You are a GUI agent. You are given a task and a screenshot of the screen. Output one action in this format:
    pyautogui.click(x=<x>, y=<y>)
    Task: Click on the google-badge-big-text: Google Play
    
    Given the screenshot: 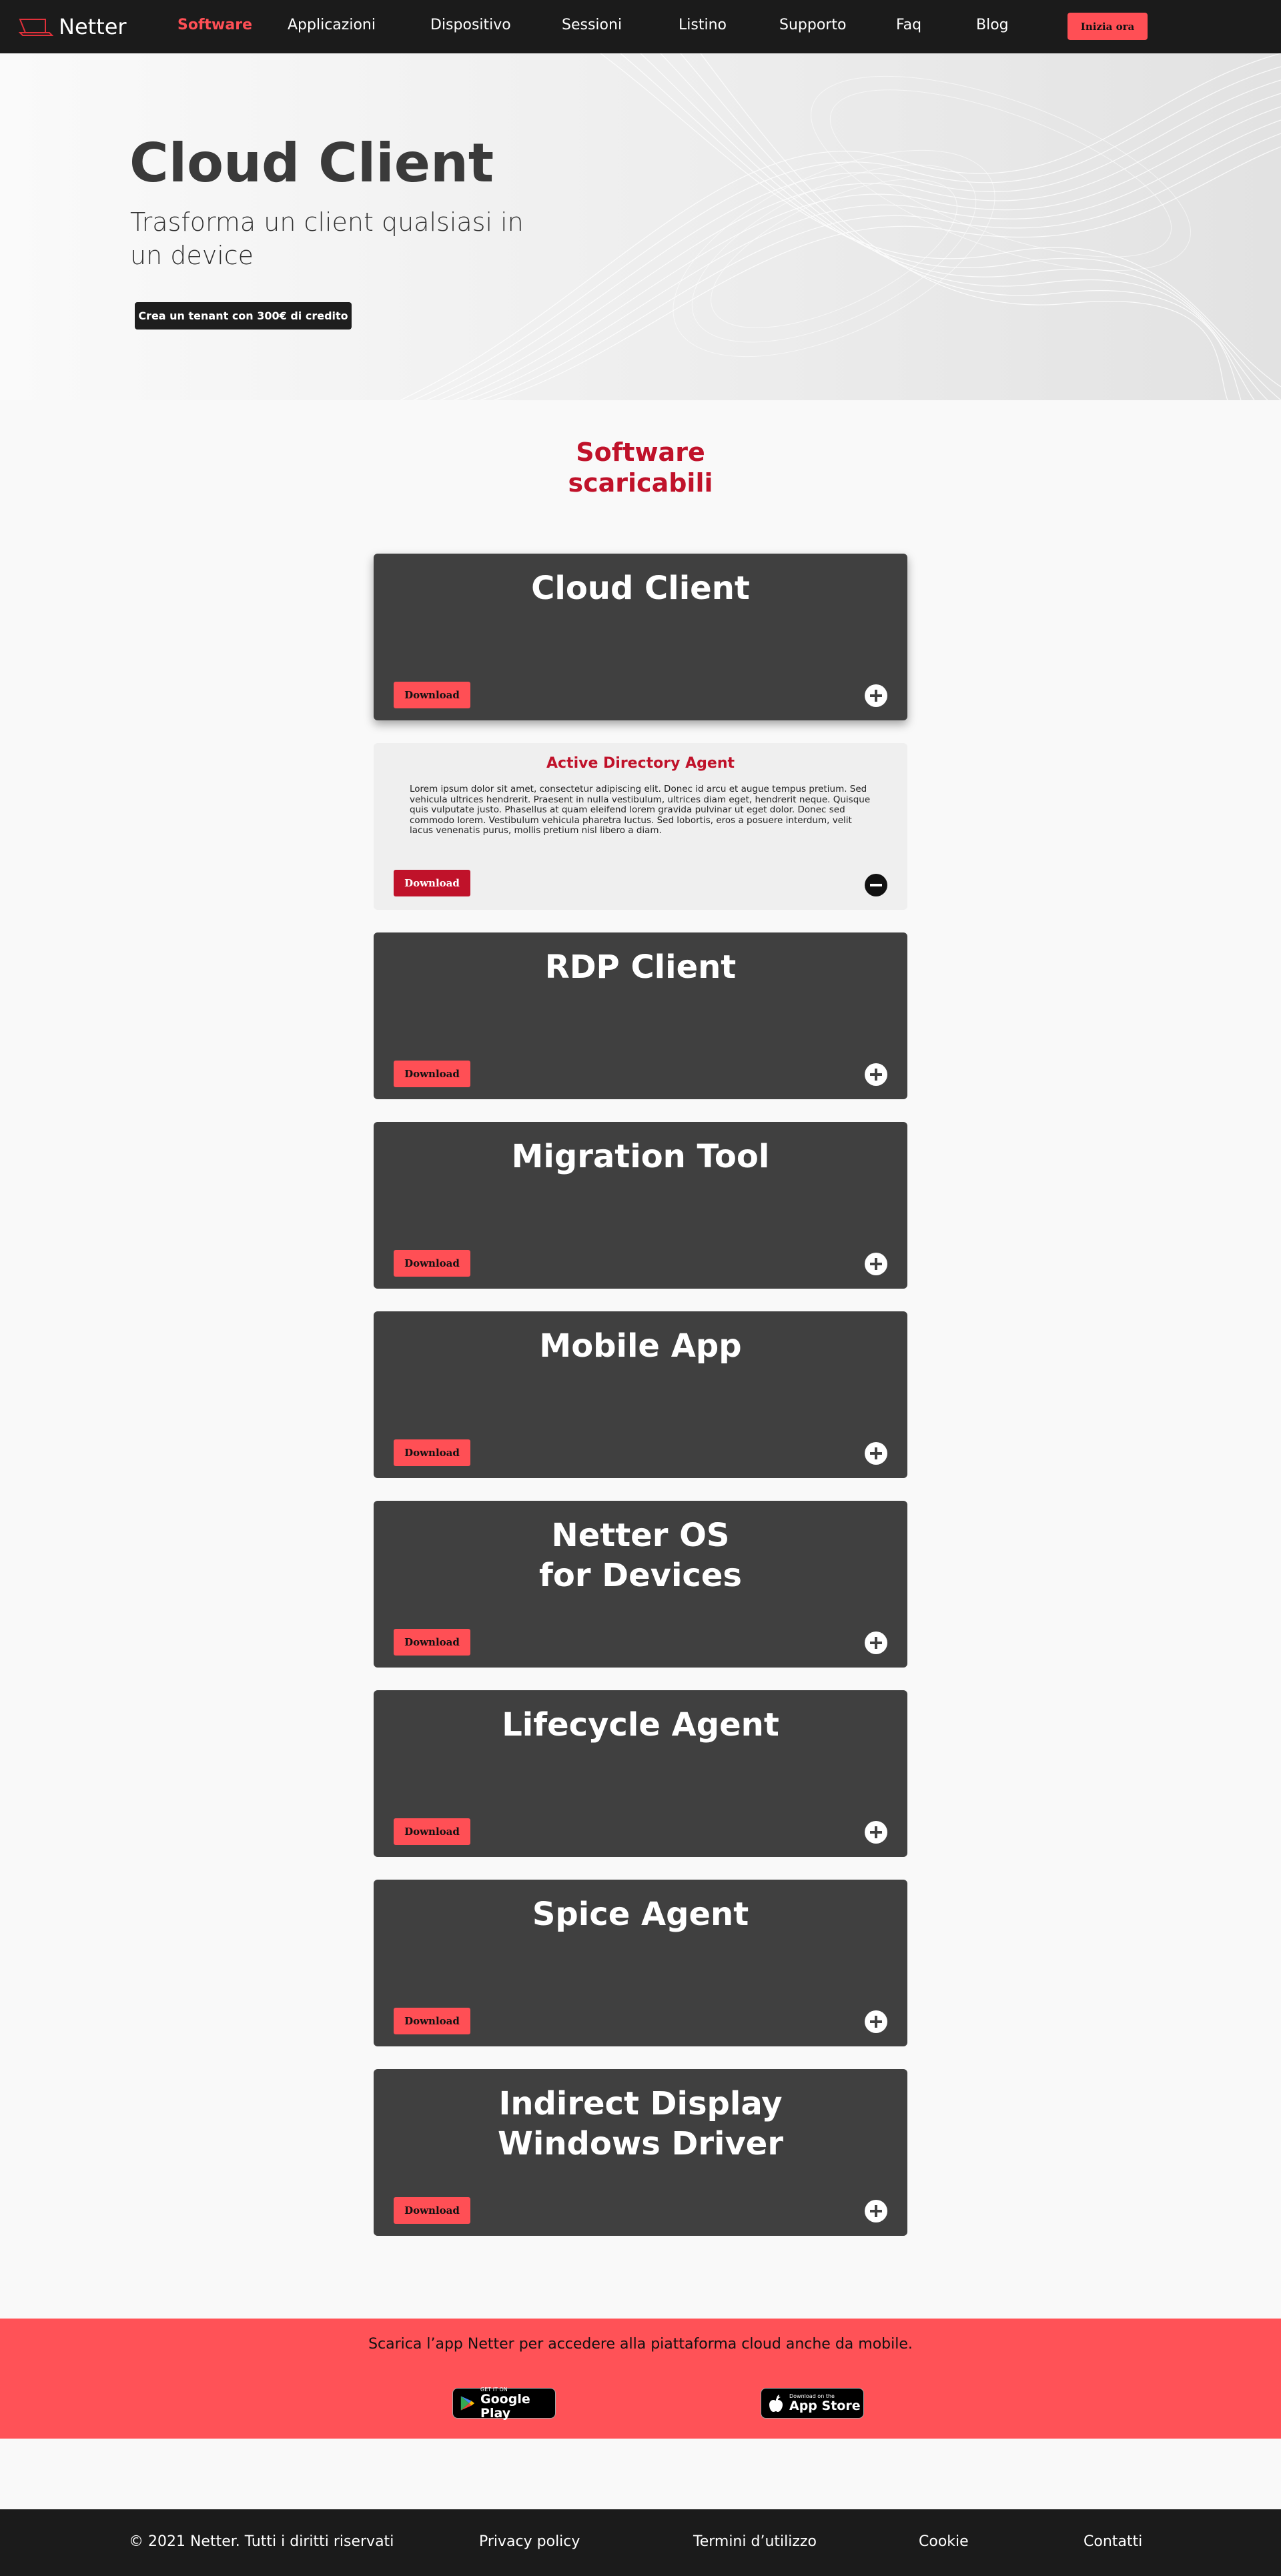 What is the action you would take?
    pyautogui.click(x=505, y=2406)
    